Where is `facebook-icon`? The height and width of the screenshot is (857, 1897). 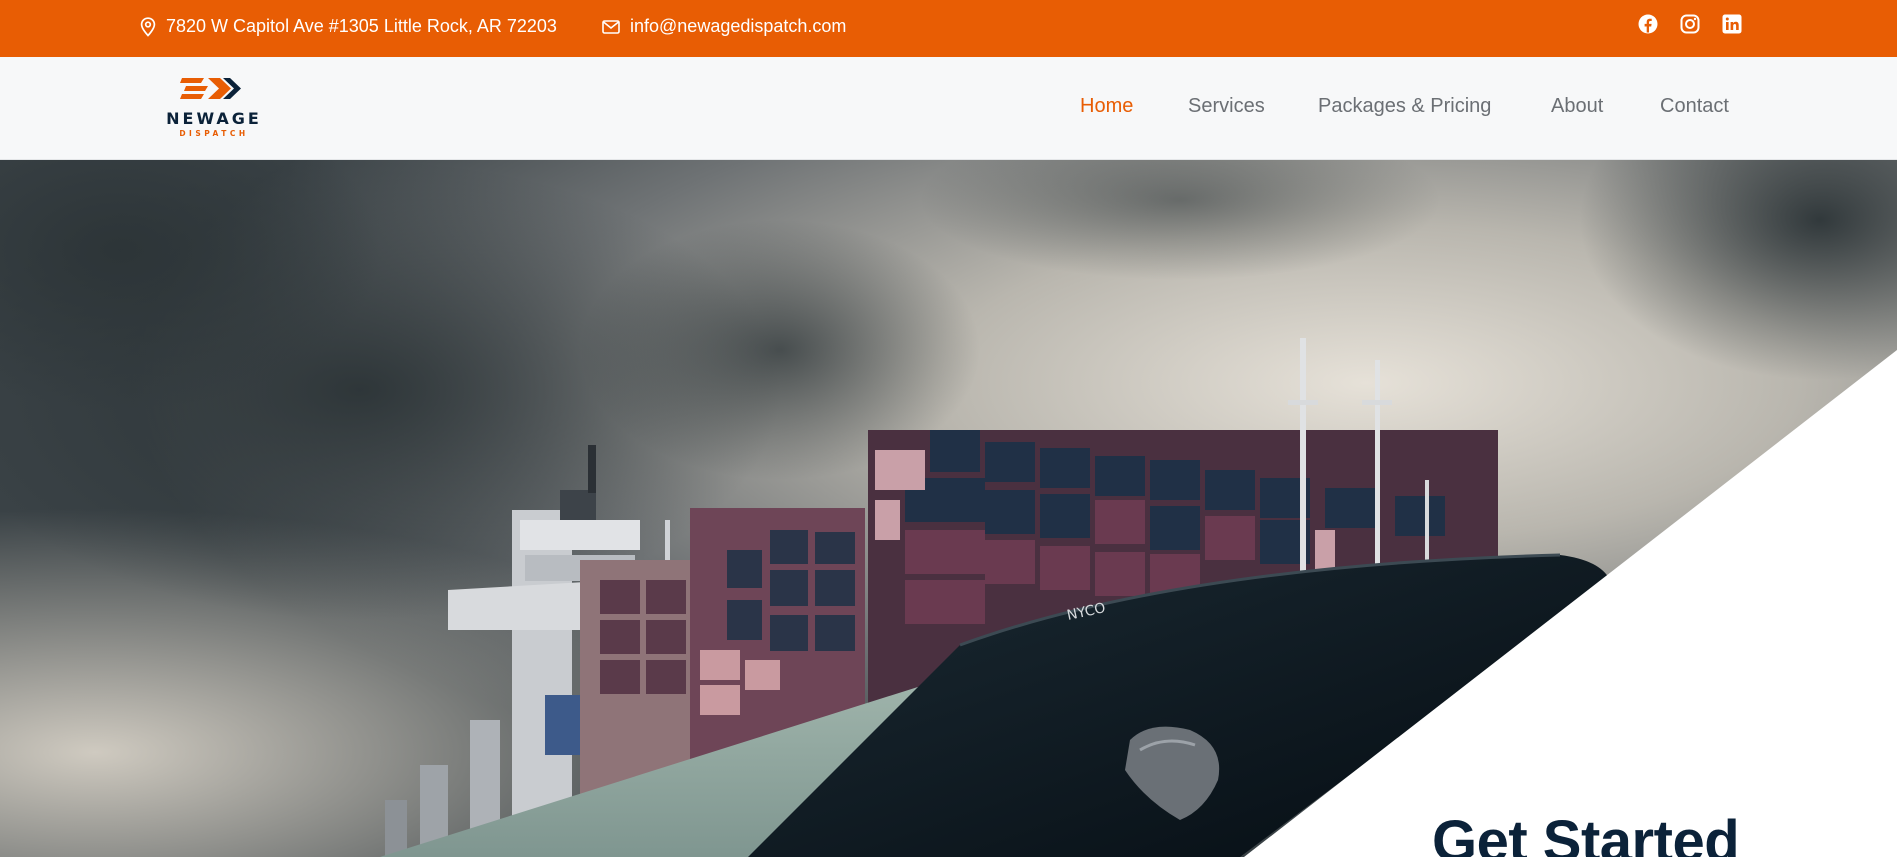 facebook-icon is located at coordinates (1648, 26).